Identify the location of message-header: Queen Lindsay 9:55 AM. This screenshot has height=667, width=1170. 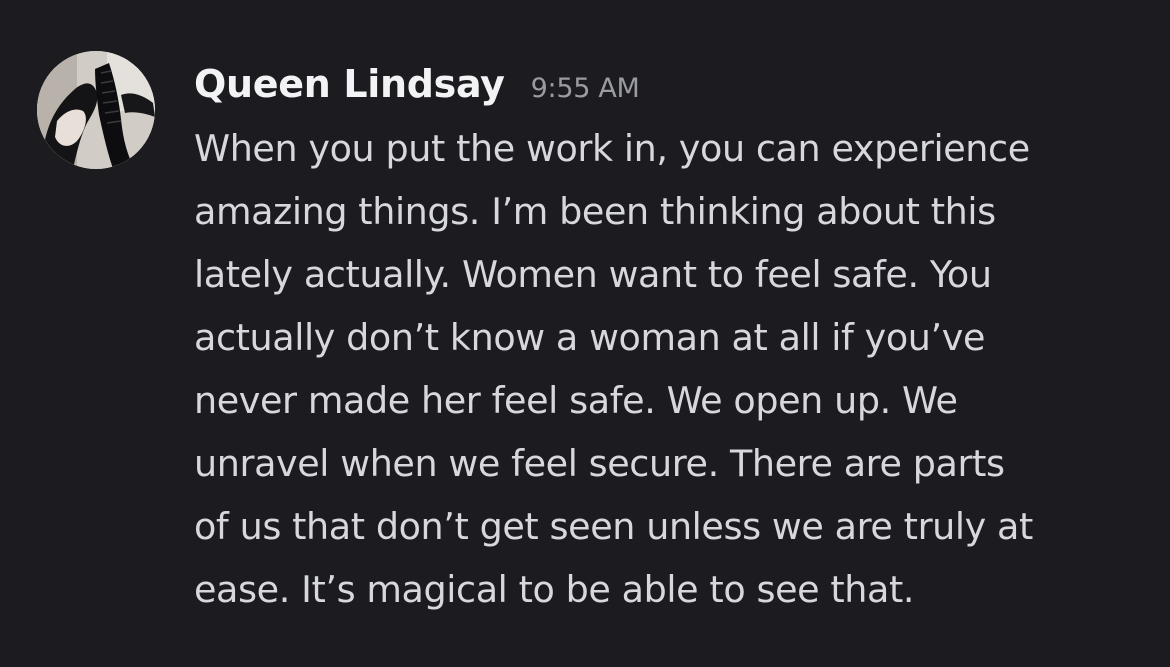
(417, 87).